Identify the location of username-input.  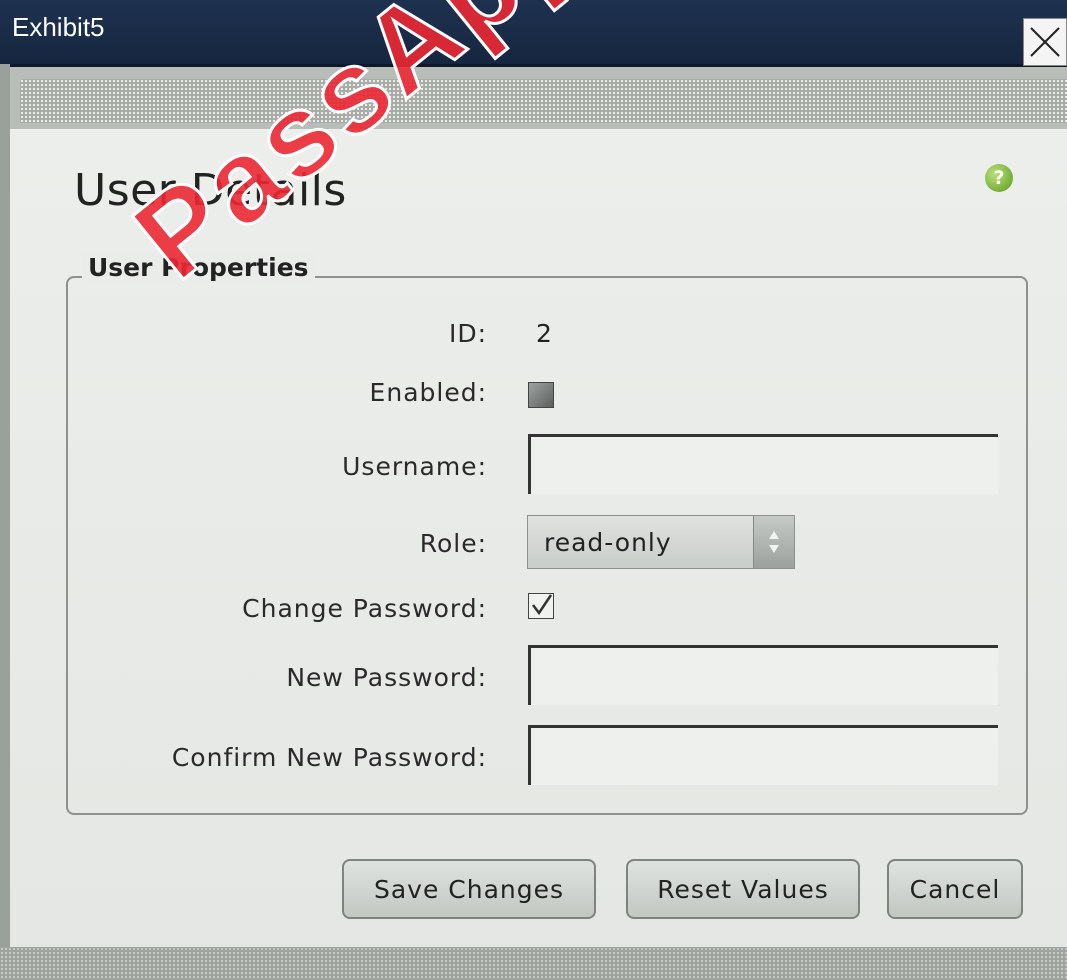
(763, 464).